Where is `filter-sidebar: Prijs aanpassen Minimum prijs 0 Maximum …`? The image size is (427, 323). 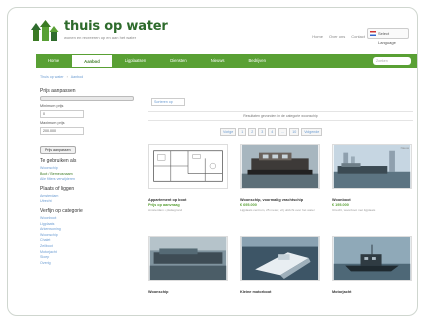
filter-sidebar: Prijs aanpassen Minimum prijs 0 Maximum … is located at coordinates (87, 178).